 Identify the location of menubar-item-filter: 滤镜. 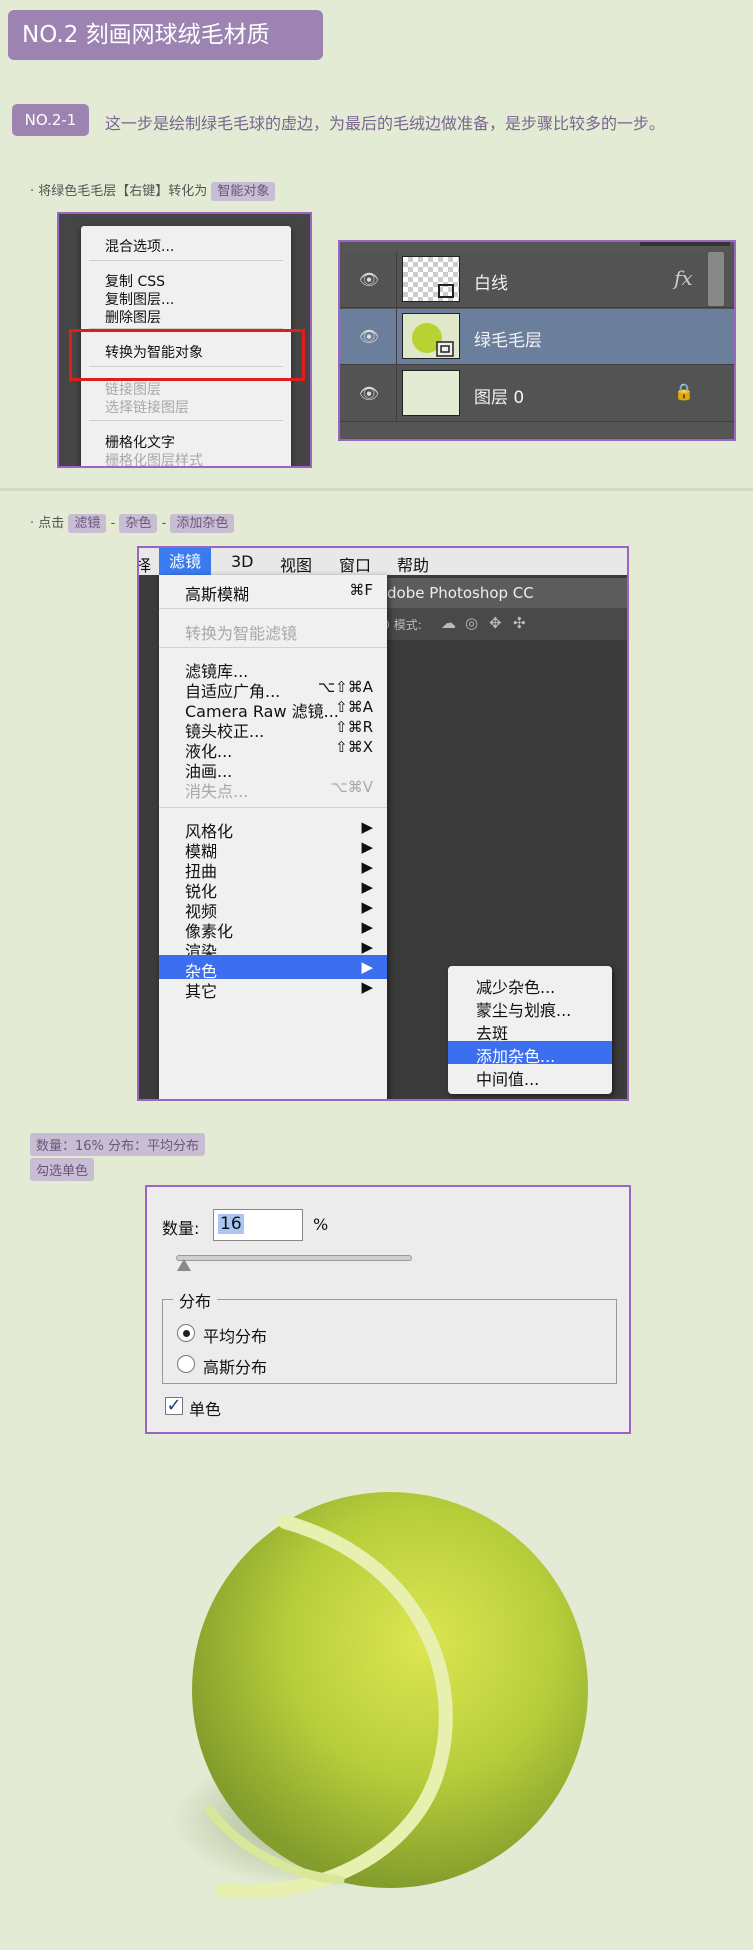
(185, 561).